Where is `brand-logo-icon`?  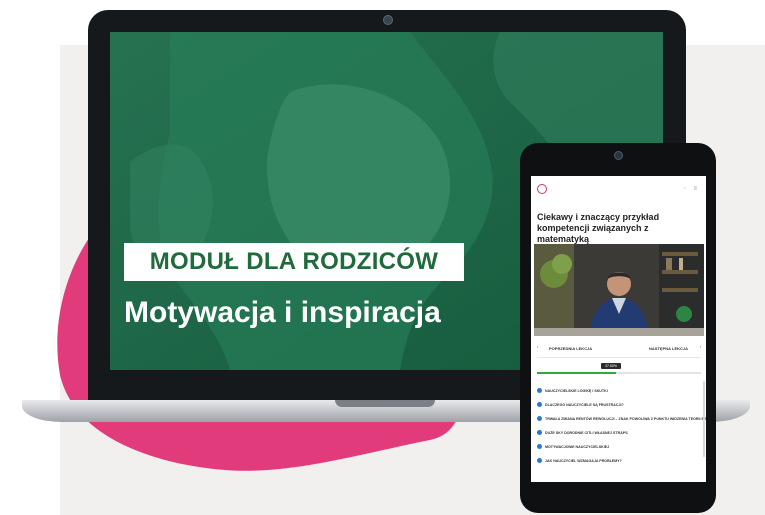
brand-logo-icon is located at coordinates (542, 189).